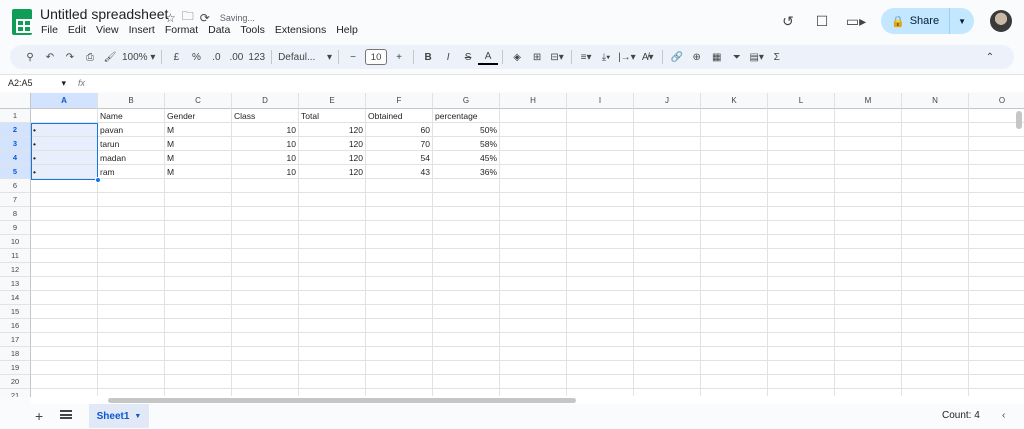 Image resolution: width=1024 pixels, height=429 pixels. Describe the element at coordinates (332, 116) in the screenshot. I see `header-cell: Total` at that location.